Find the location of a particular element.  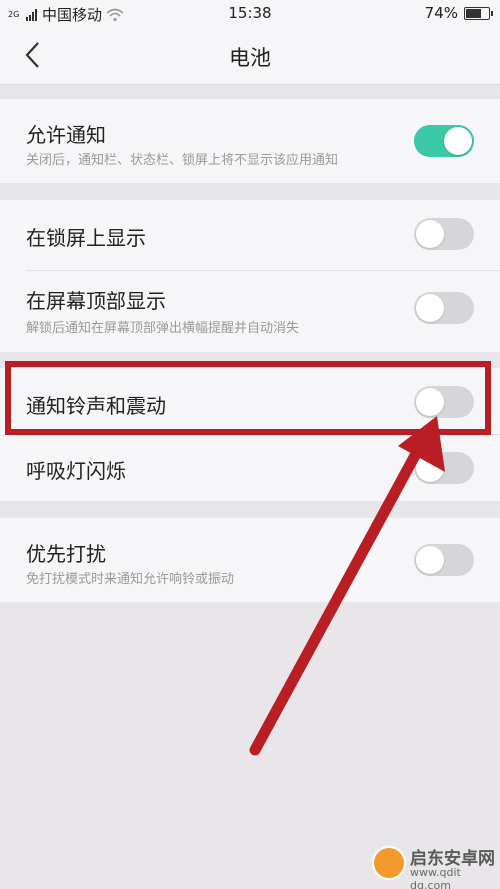

section-allow-notifications: 允许通知 关闭后，通知栏、状态栏、锁屏上将不显示该应用通知 is located at coordinates (250, 141).